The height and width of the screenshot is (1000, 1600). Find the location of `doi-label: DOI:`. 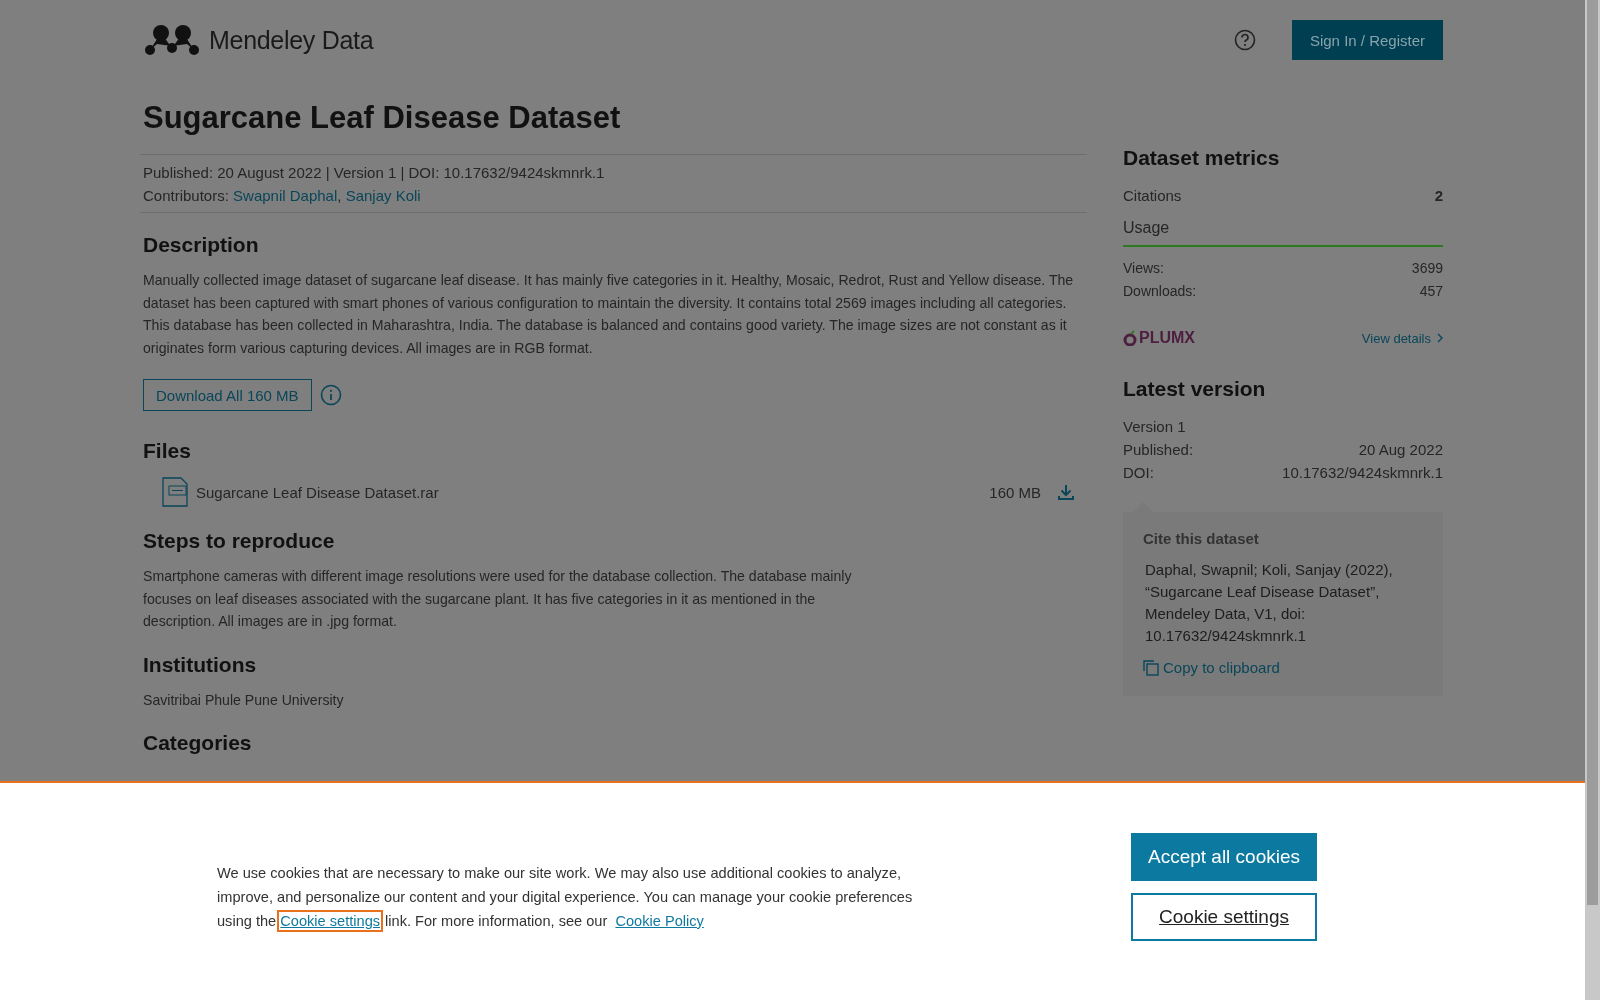

doi-label: DOI: is located at coordinates (1138, 473).